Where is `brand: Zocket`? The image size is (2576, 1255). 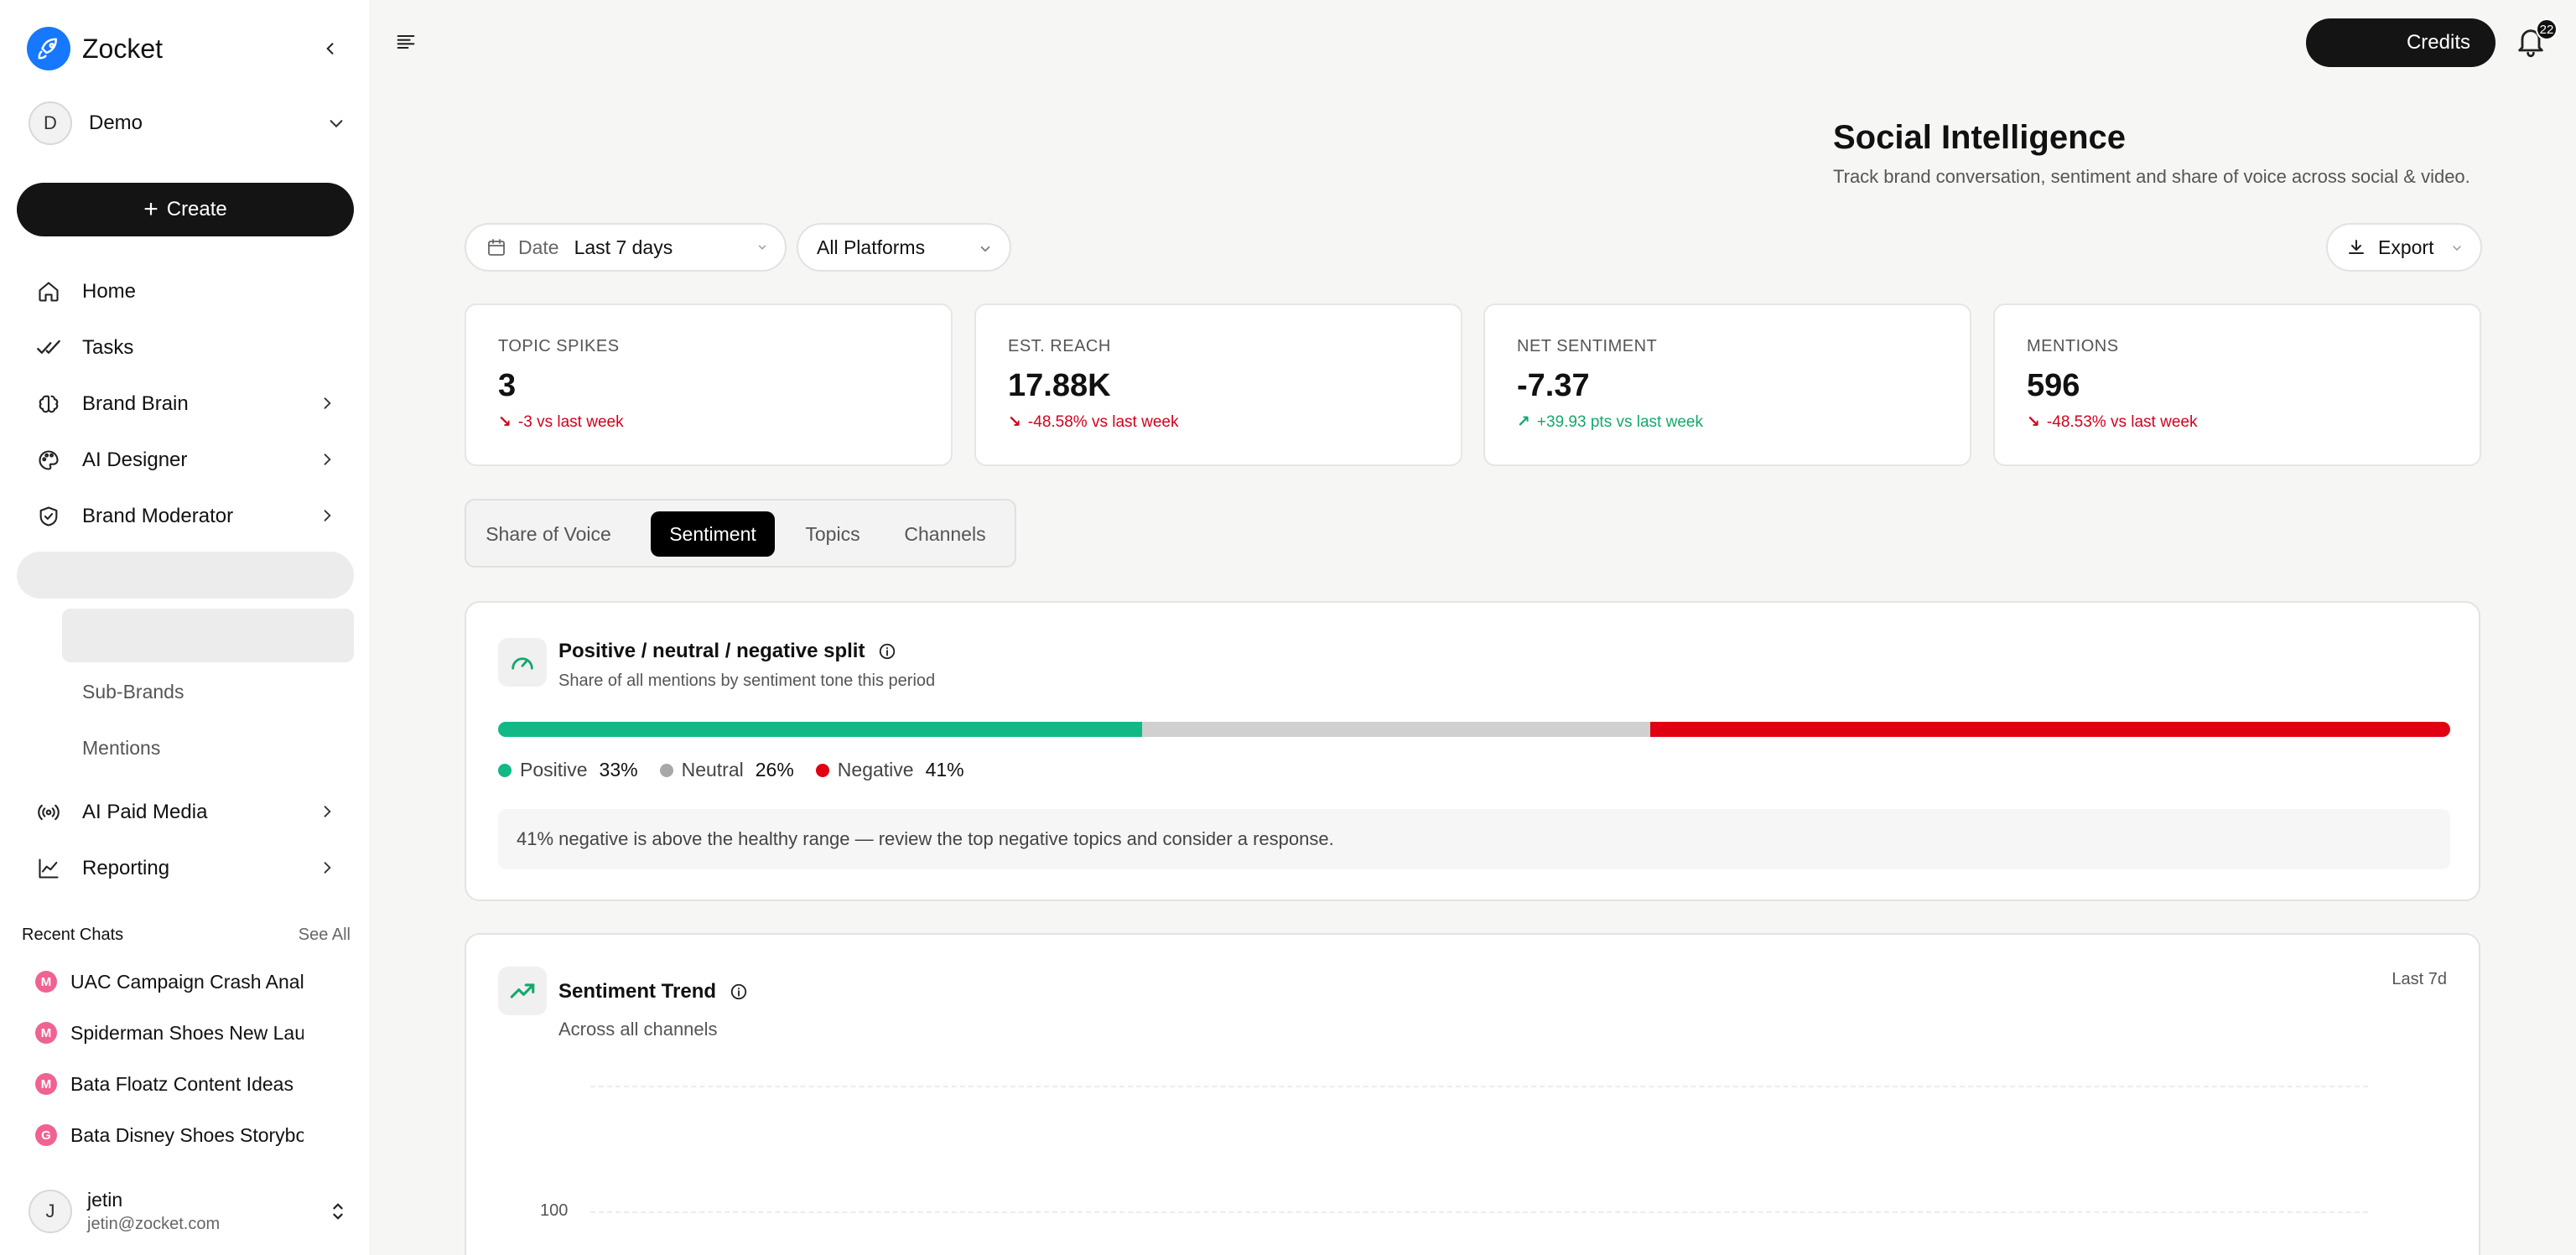 brand: Zocket is located at coordinates (95, 48).